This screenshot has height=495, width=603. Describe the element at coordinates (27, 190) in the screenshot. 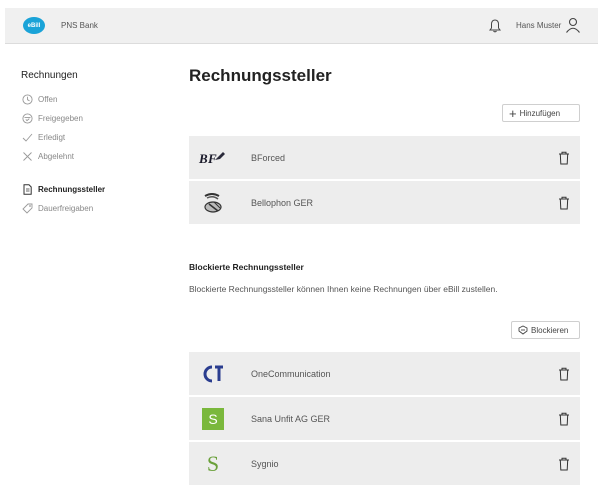

I see `document-icon` at that location.